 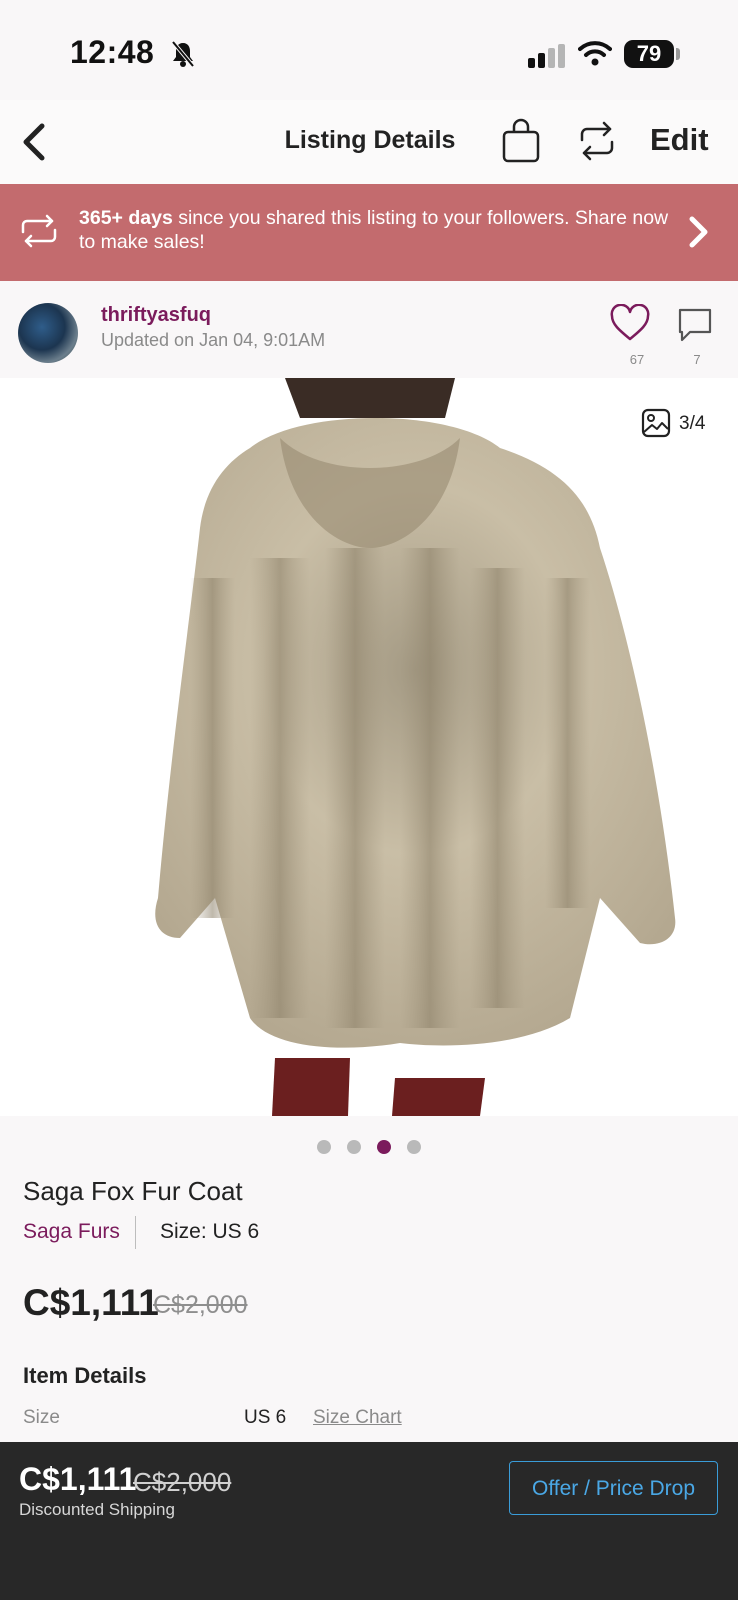 I want to click on pager-dot-active, so click(x=384, y=1147).